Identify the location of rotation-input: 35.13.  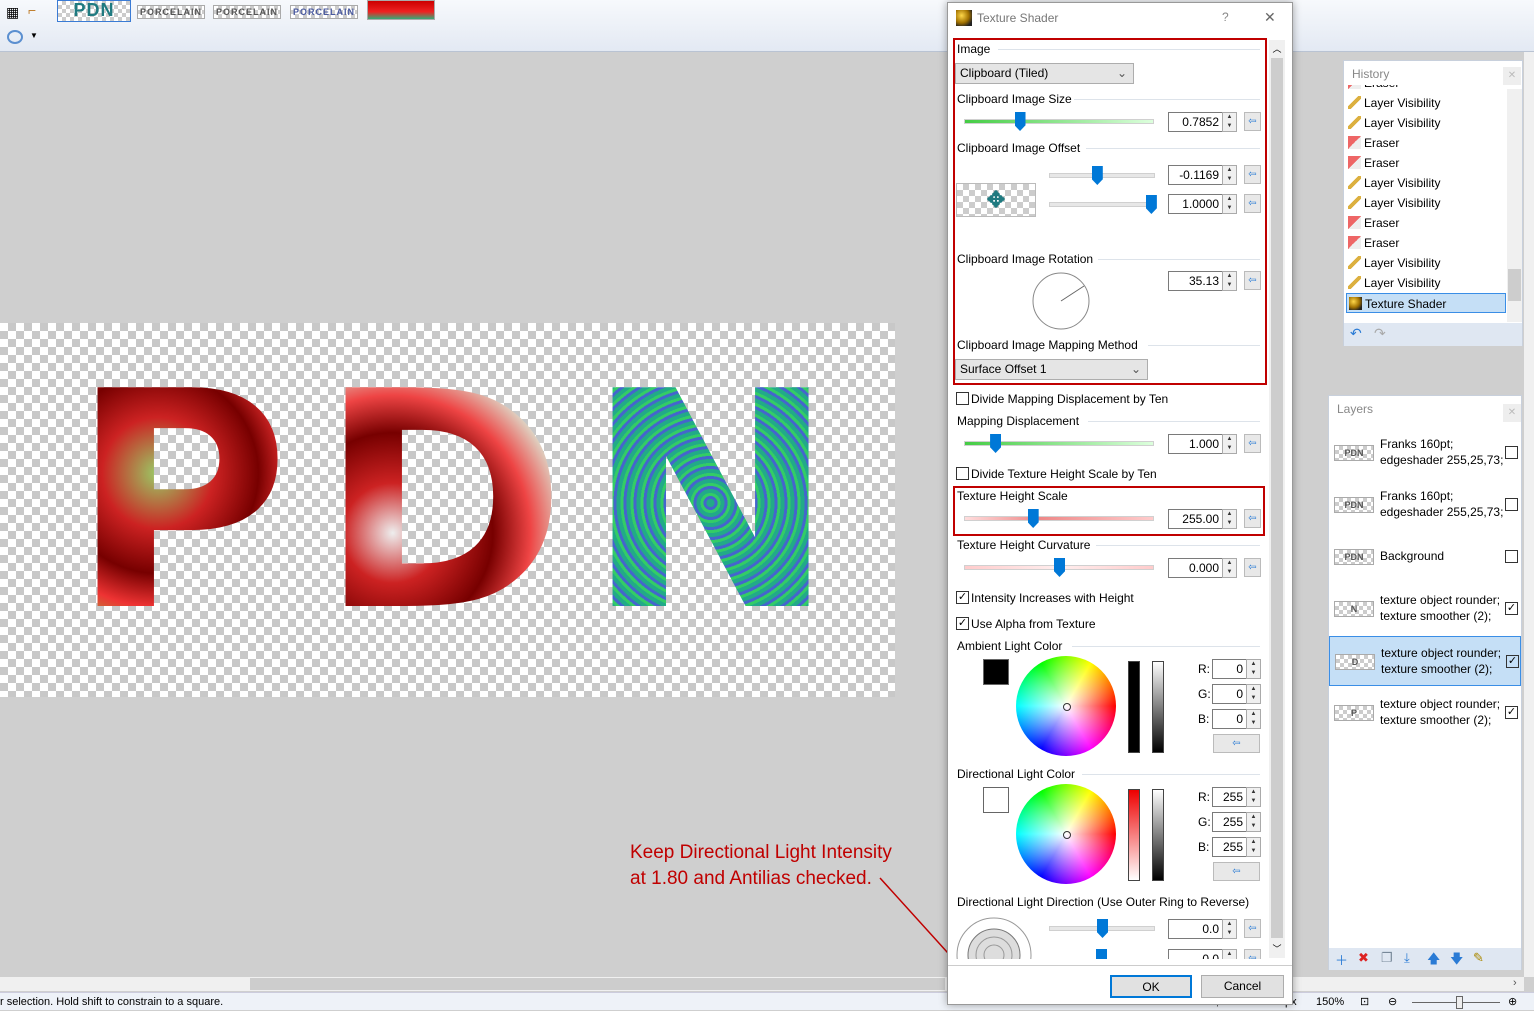
(1195, 281).